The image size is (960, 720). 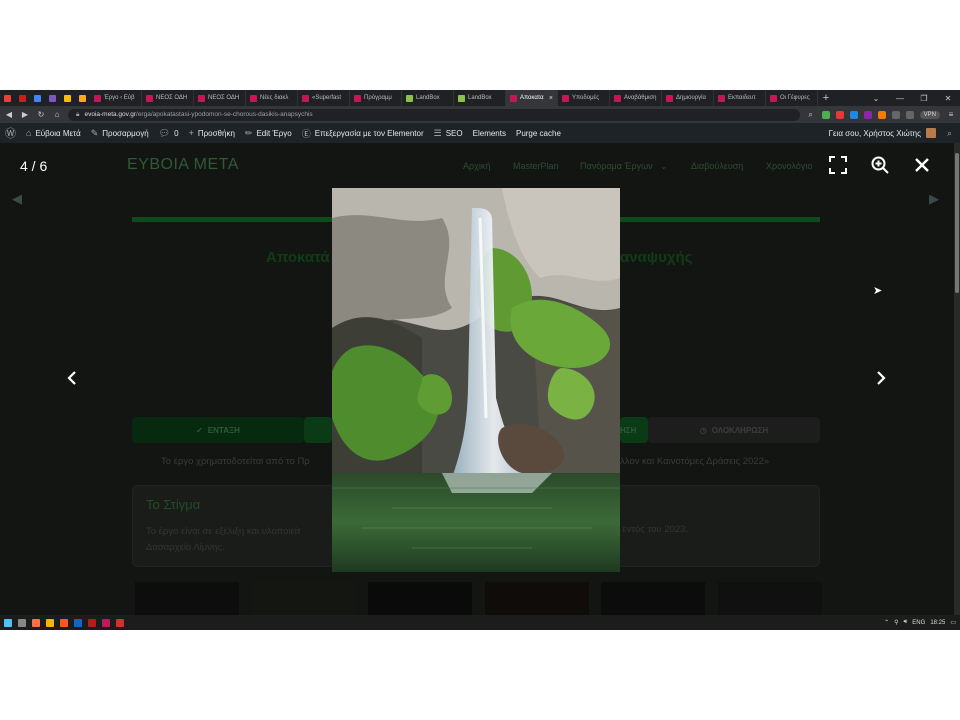 I want to click on wp-site-name: ⌂ Εύβοια Μετά, so click(x=53, y=133).